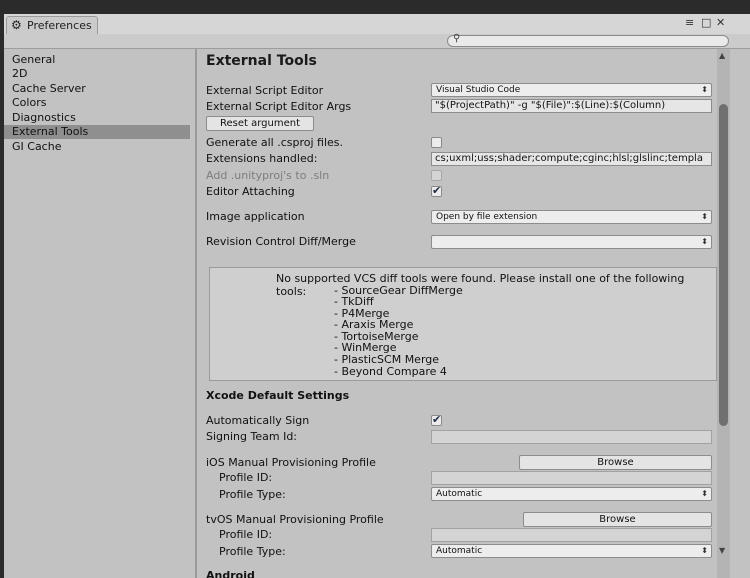 The image size is (750, 578). I want to click on signing-team-label: Signing Team Id:, so click(252, 436).